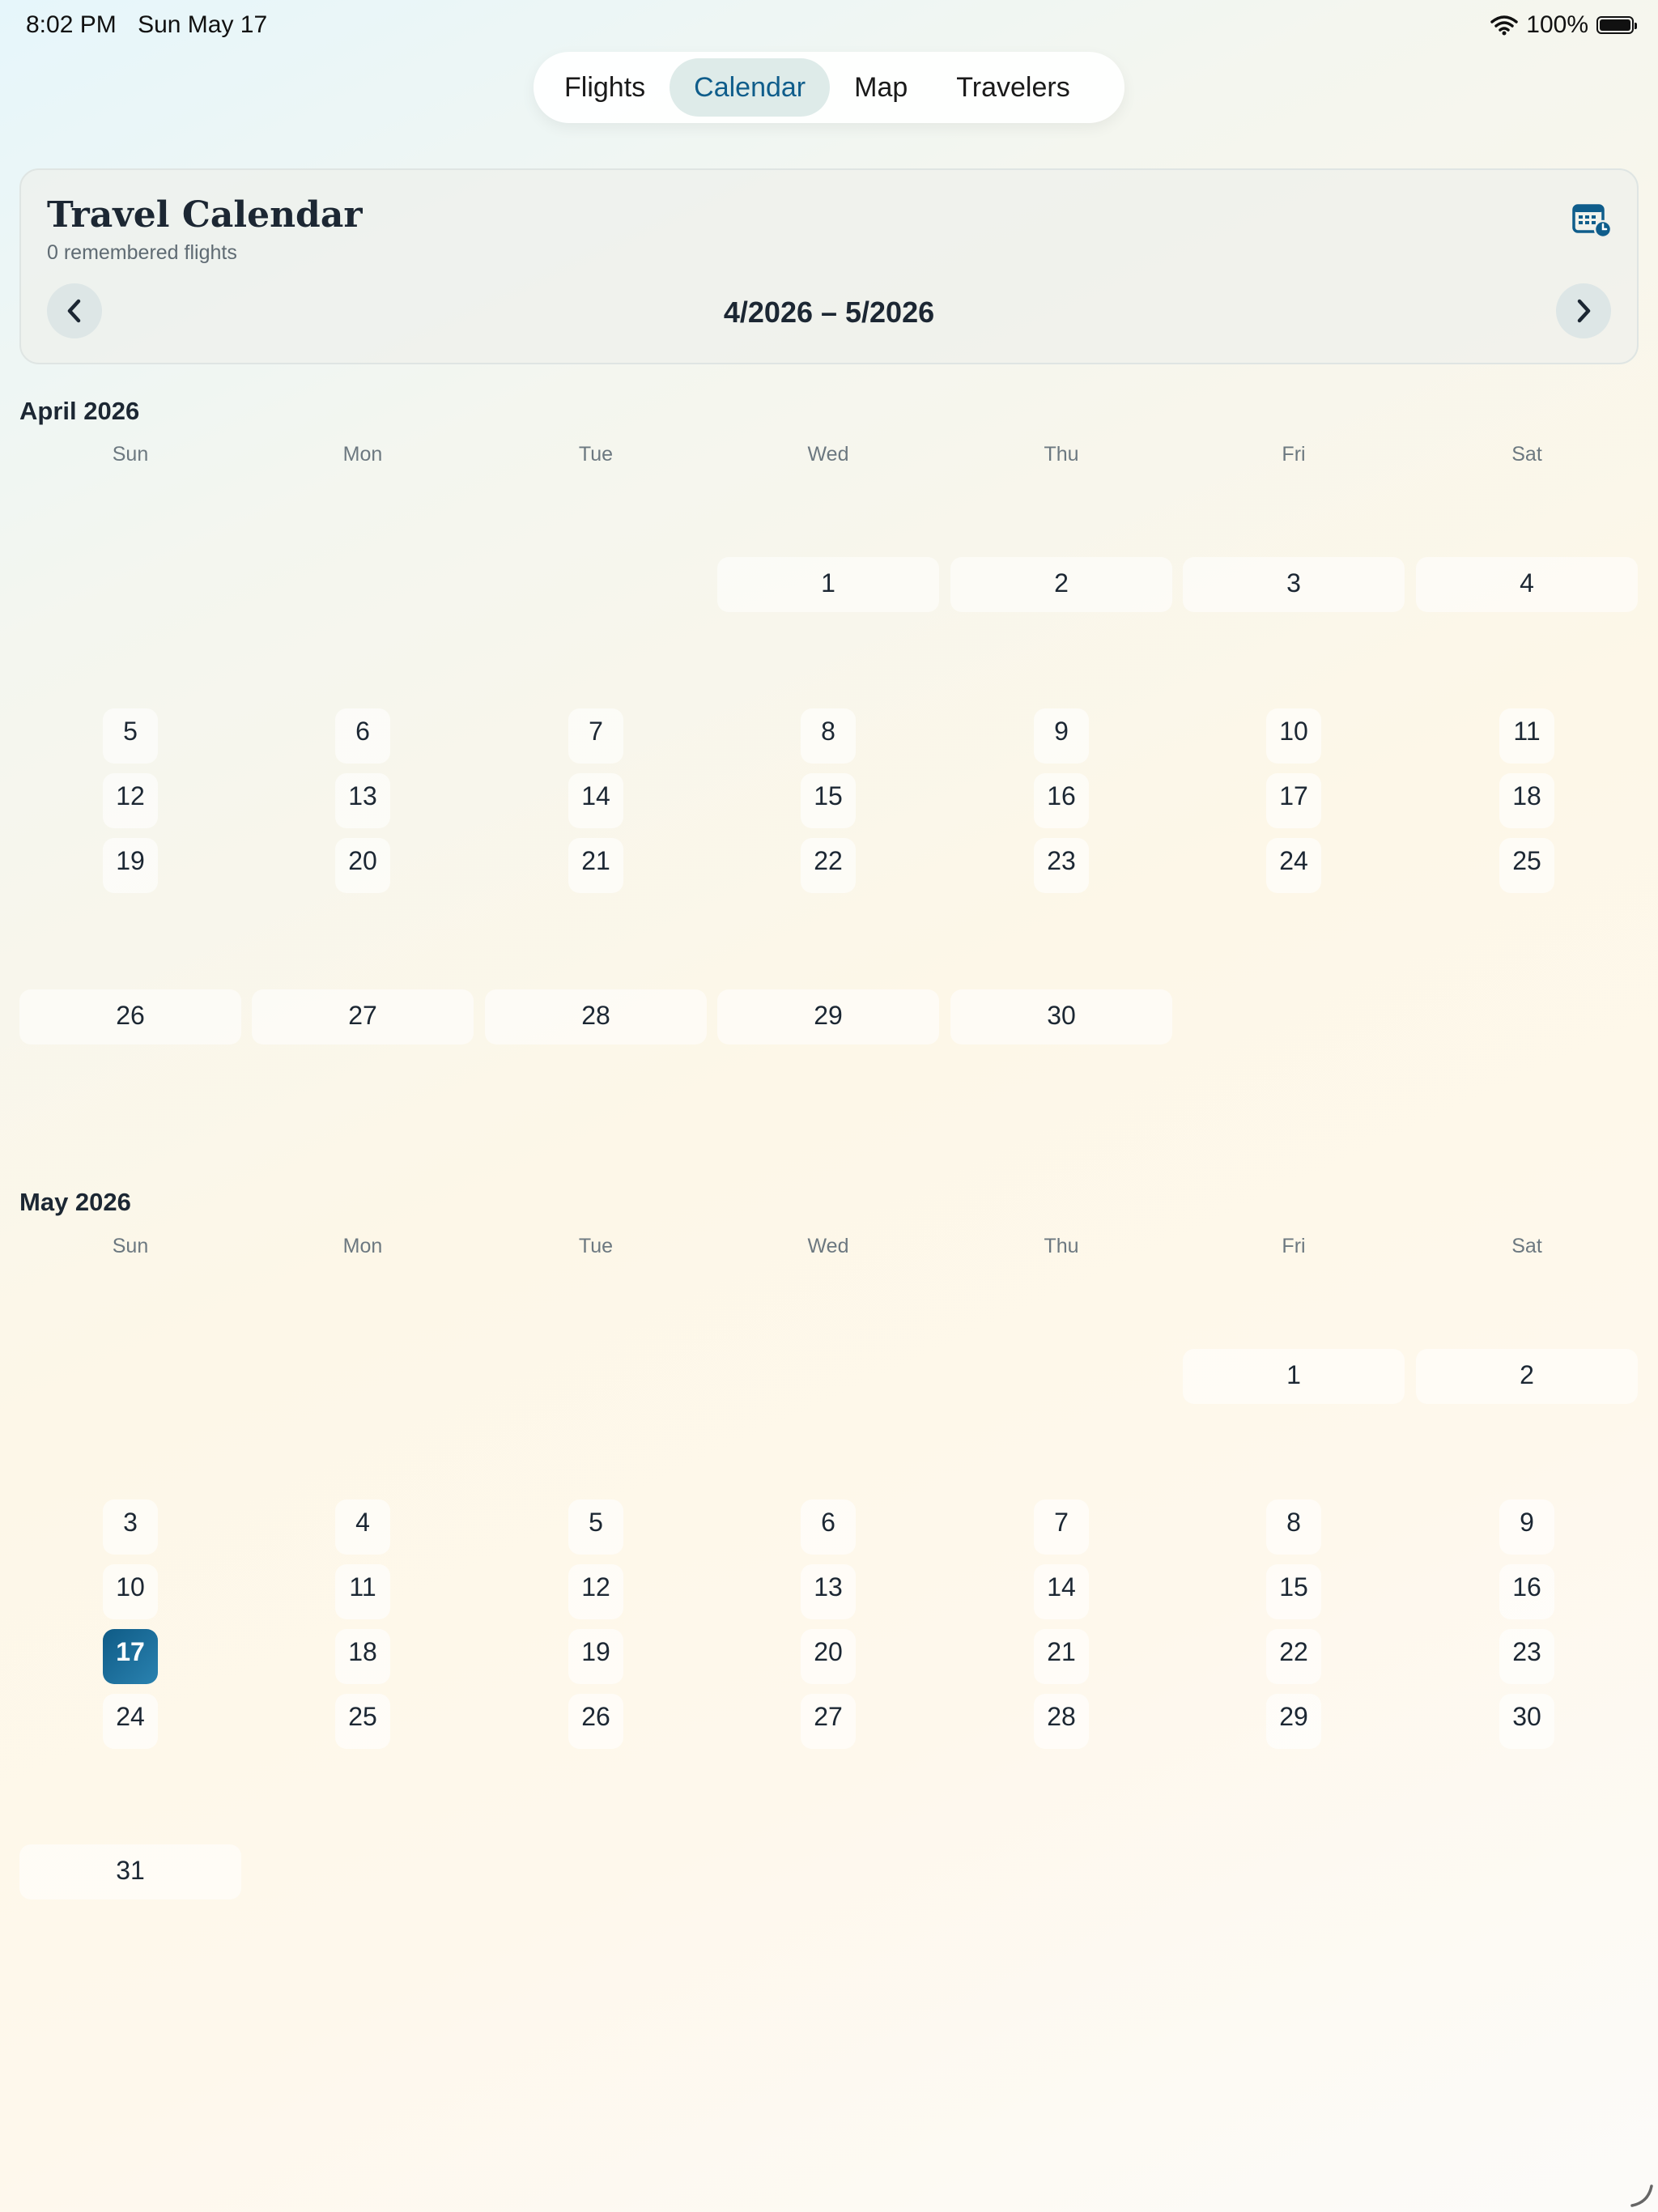 The image size is (1658, 2212). Describe the element at coordinates (75, 1202) in the screenshot. I see `month-title: May 2026` at that location.